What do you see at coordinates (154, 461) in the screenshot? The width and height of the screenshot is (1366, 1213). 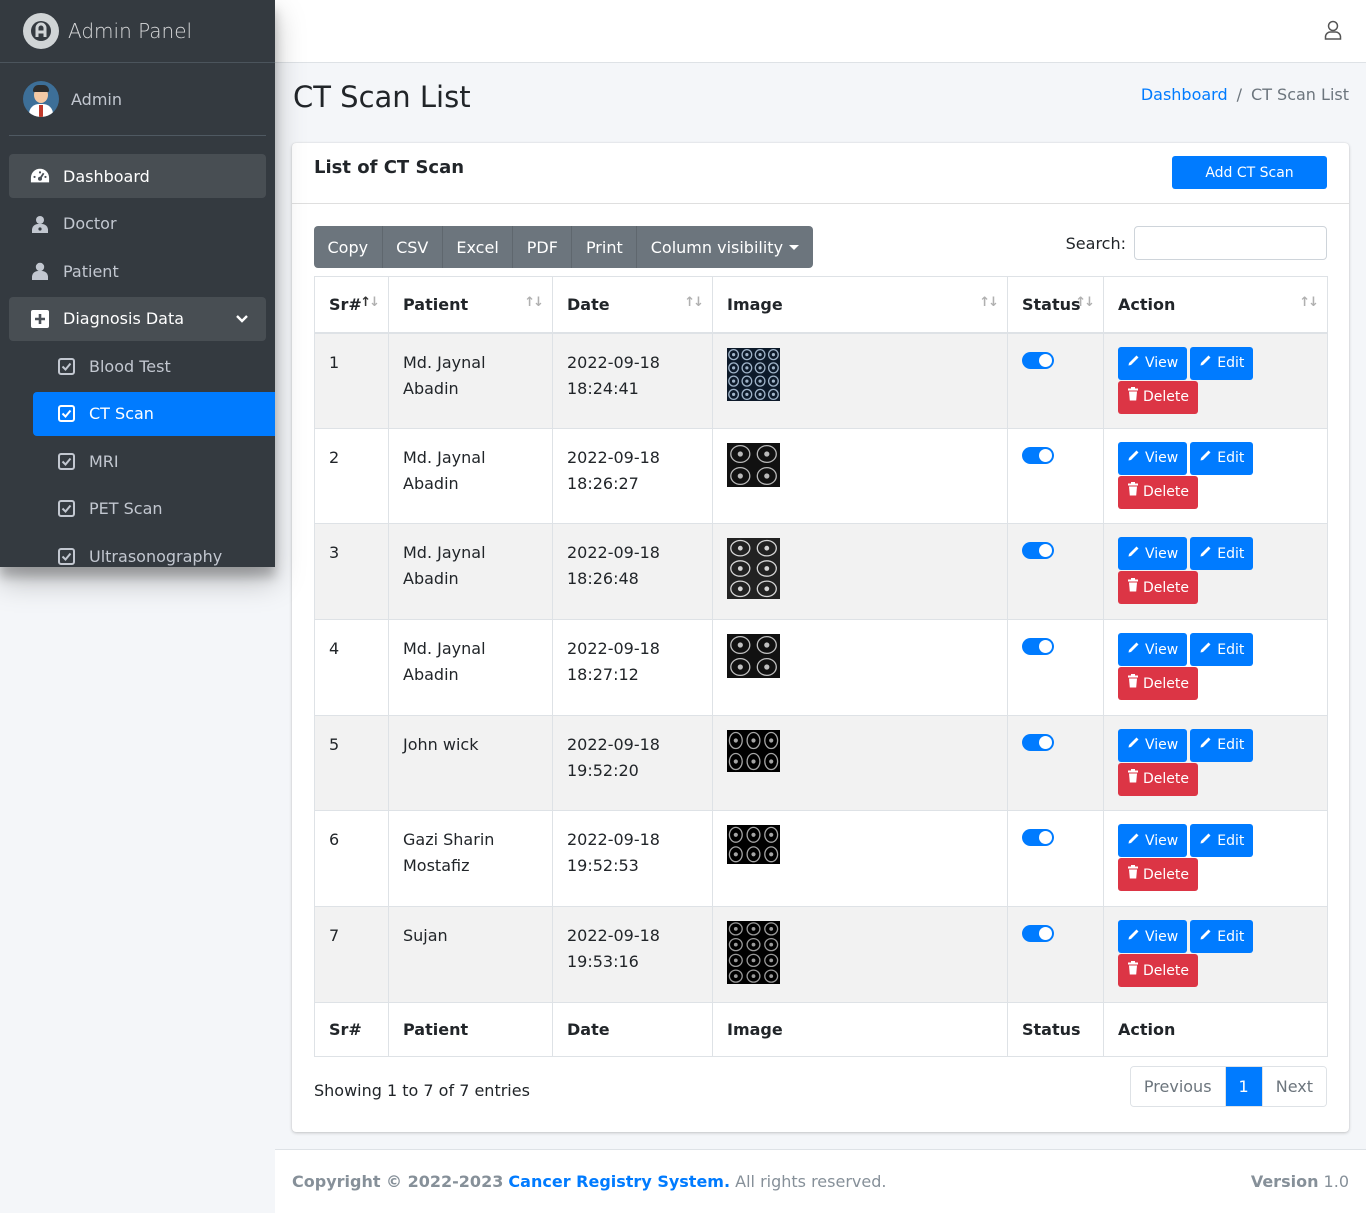 I see `sidebar-item-mri: MRI` at bounding box center [154, 461].